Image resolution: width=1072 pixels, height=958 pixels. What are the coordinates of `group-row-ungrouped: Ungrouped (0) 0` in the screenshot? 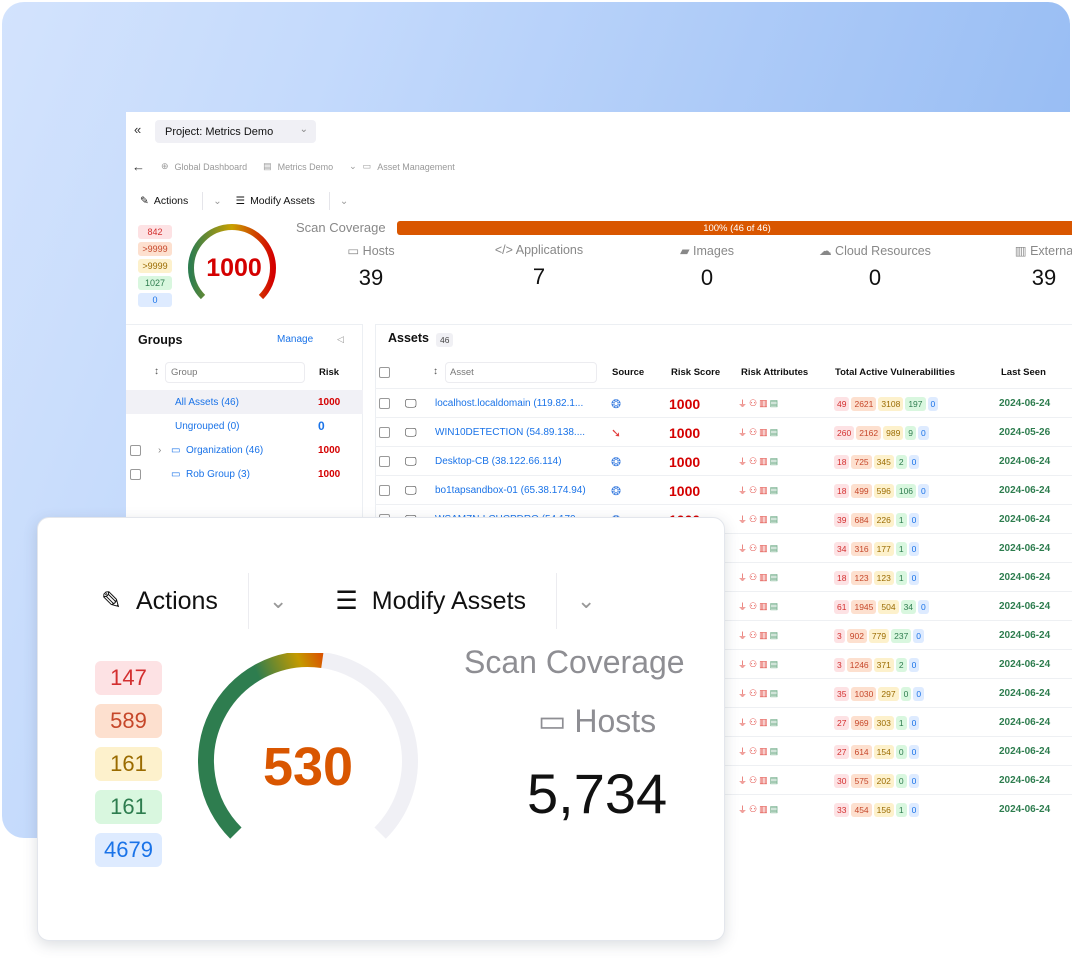 It's located at (244, 426).